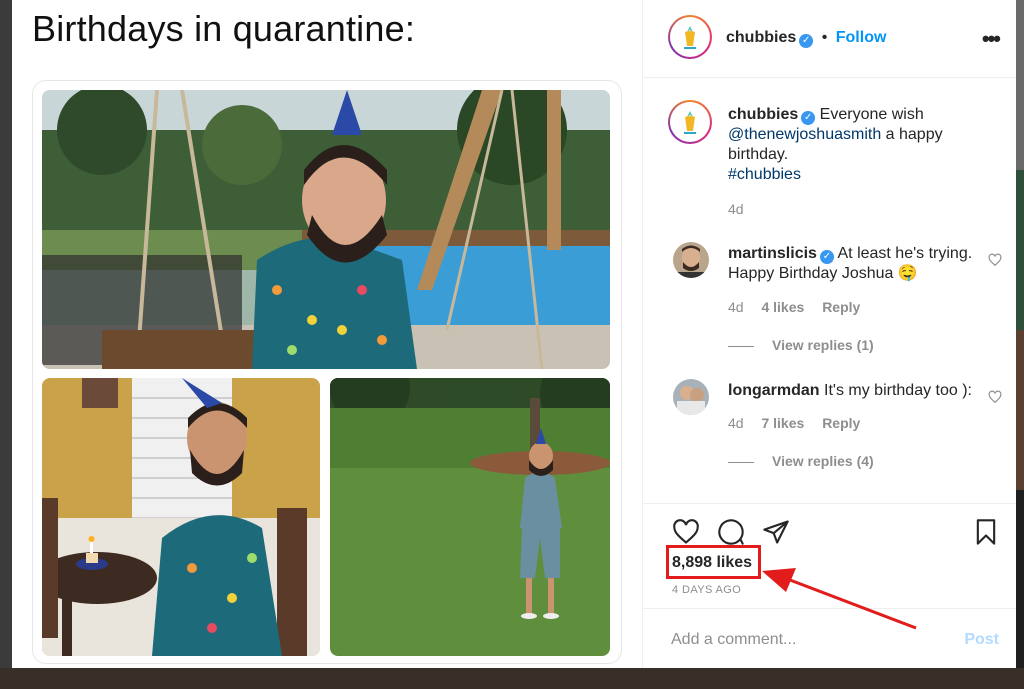  I want to click on view-replies-label: View replies (1), so click(823, 345).